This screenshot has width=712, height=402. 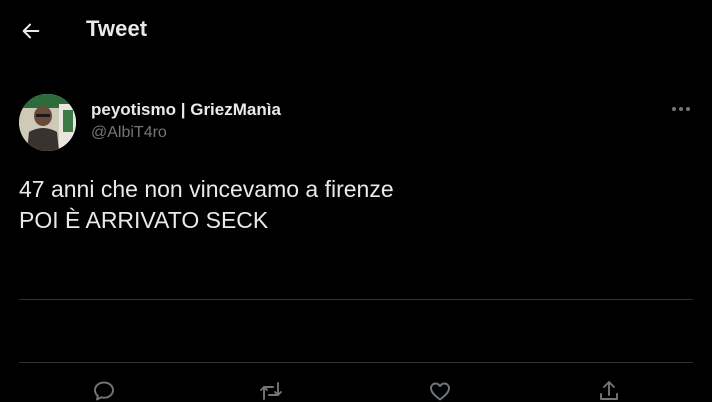 I want to click on heart-icon, so click(x=440, y=391).